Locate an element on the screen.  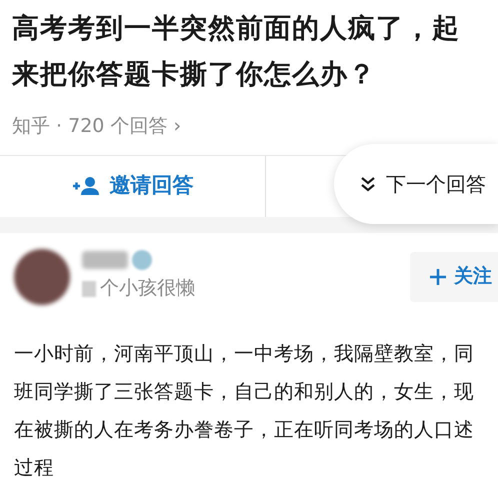
chevron-icon: › is located at coordinates (177, 126).